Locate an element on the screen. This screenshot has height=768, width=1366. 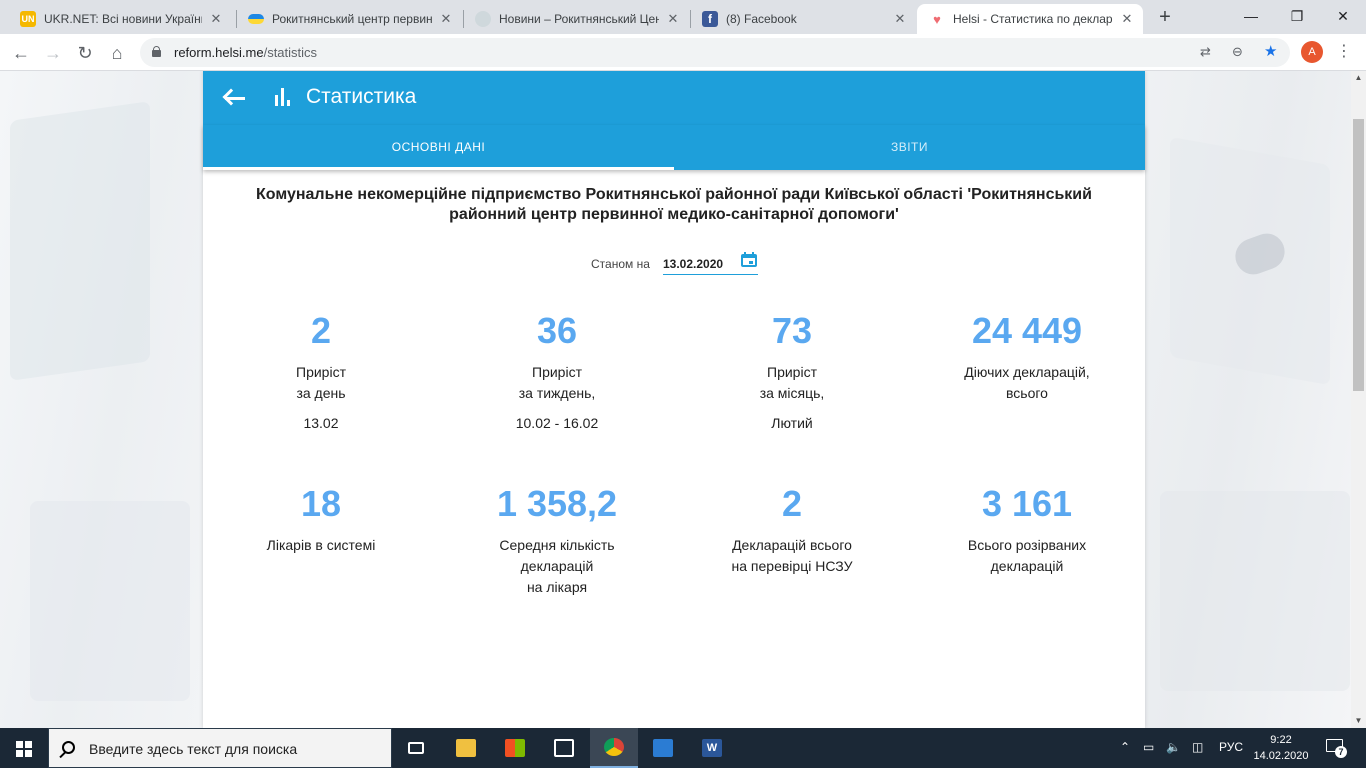
stat-label: Діючих декларацій, всього is located at coordinates (1027, 382).